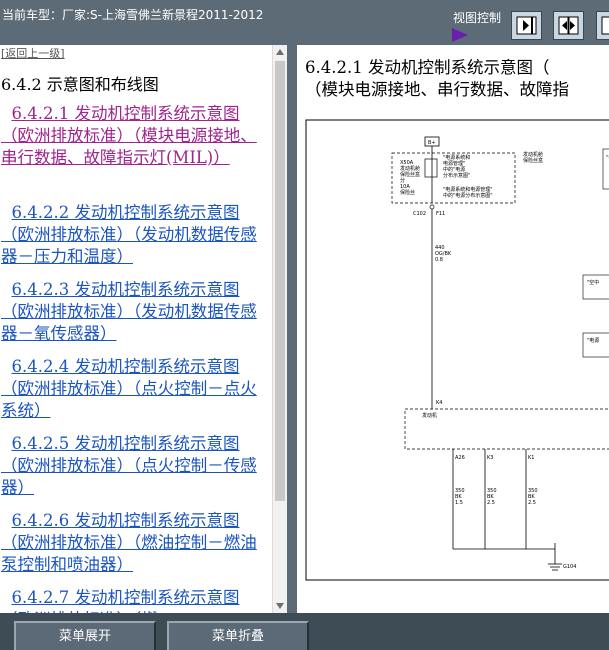  I want to click on split-view-icon, so click(568, 25).